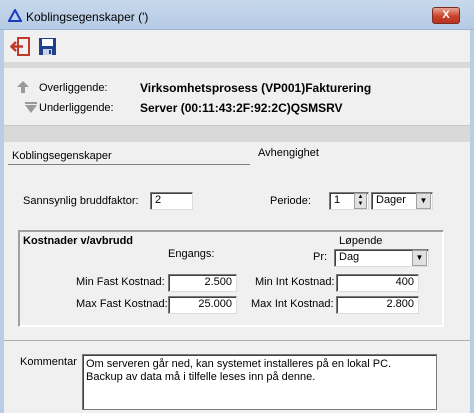  What do you see at coordinates (419, 258) in the screenshot?
I see `per-dropdown-icon: ▼` at bounding box center [419, 258].